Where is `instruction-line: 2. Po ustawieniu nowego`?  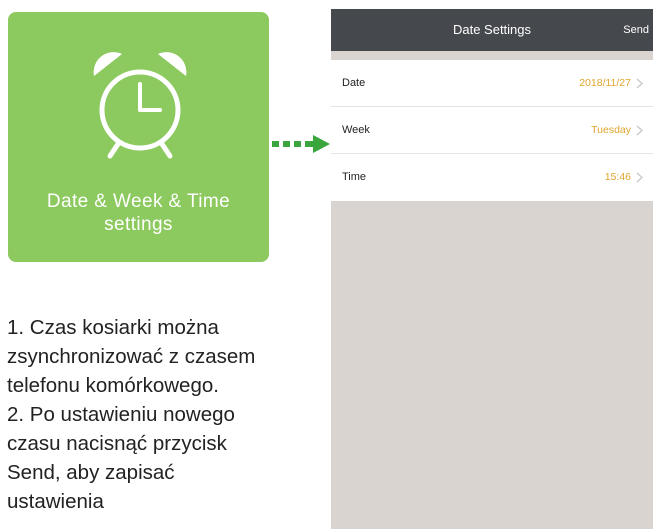
instruction-line: 2. Po ustawieniu nowego is located at coordinates (121, 414).